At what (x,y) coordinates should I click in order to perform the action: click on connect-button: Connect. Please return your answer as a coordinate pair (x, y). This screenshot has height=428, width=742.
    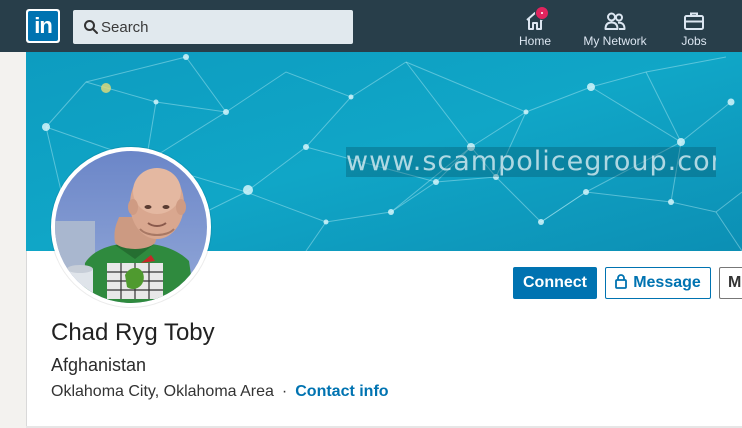
    Looking at the image, I should click on (555, 283).